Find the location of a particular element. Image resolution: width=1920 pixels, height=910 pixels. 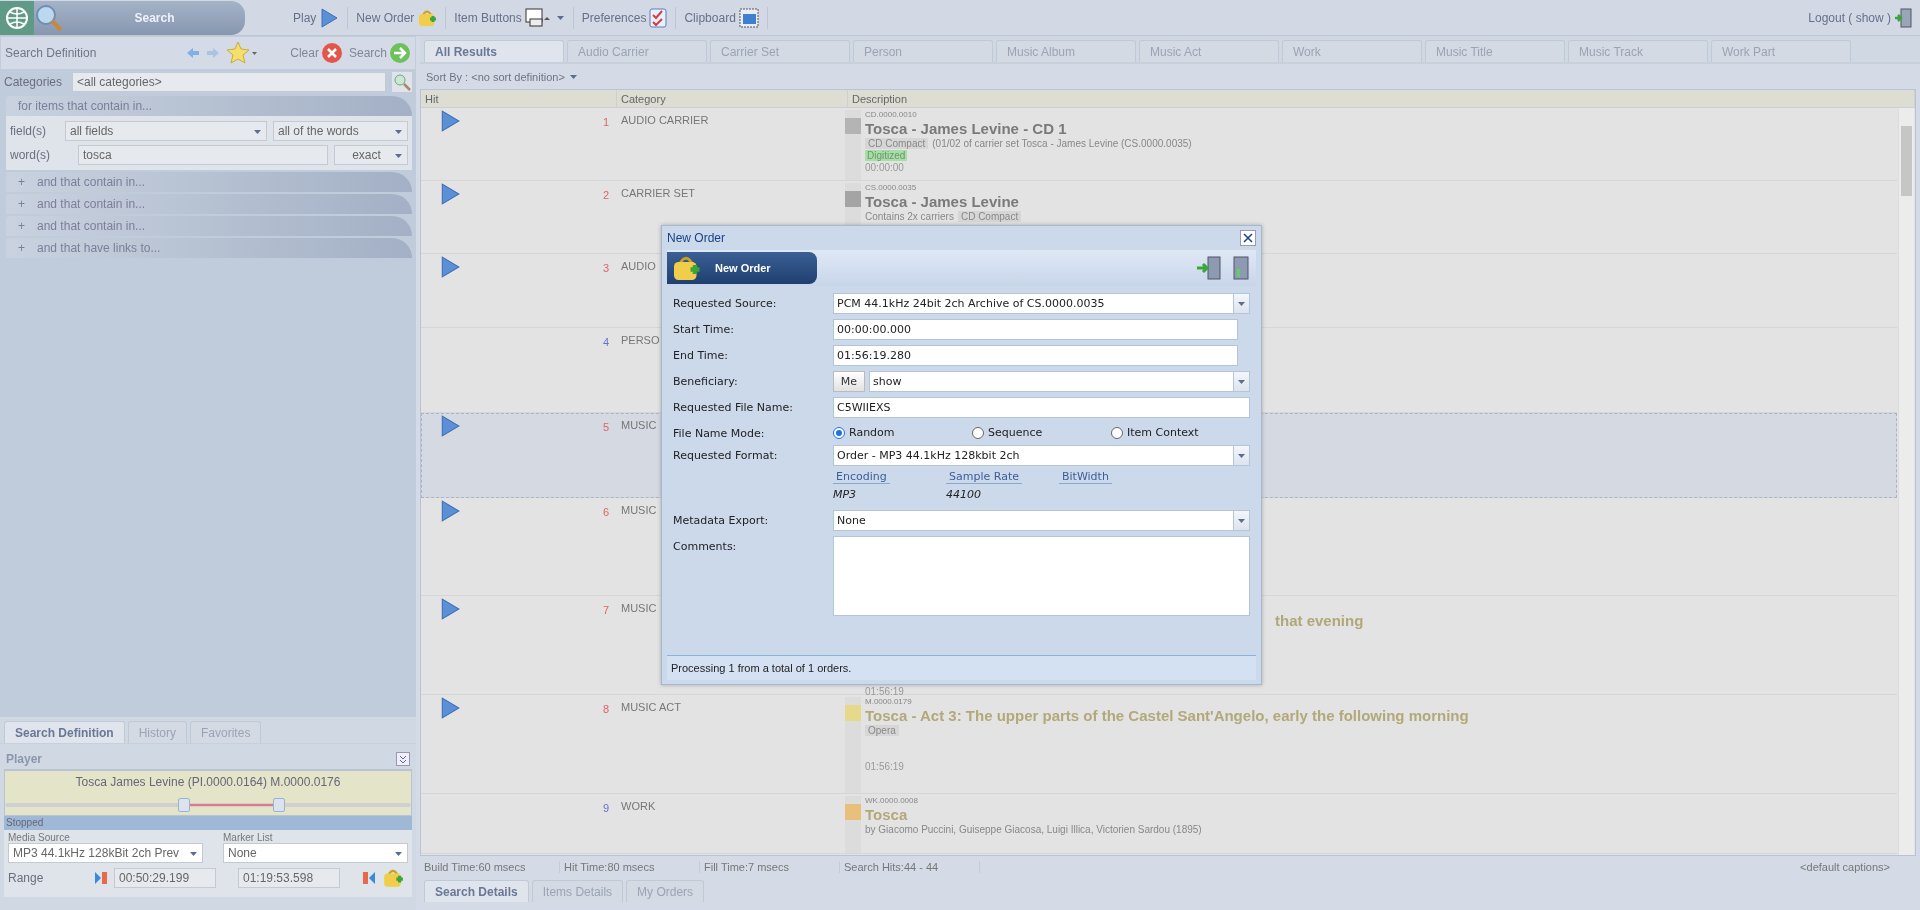

column-link: Sample Rate is located at coordinates (984, 477).